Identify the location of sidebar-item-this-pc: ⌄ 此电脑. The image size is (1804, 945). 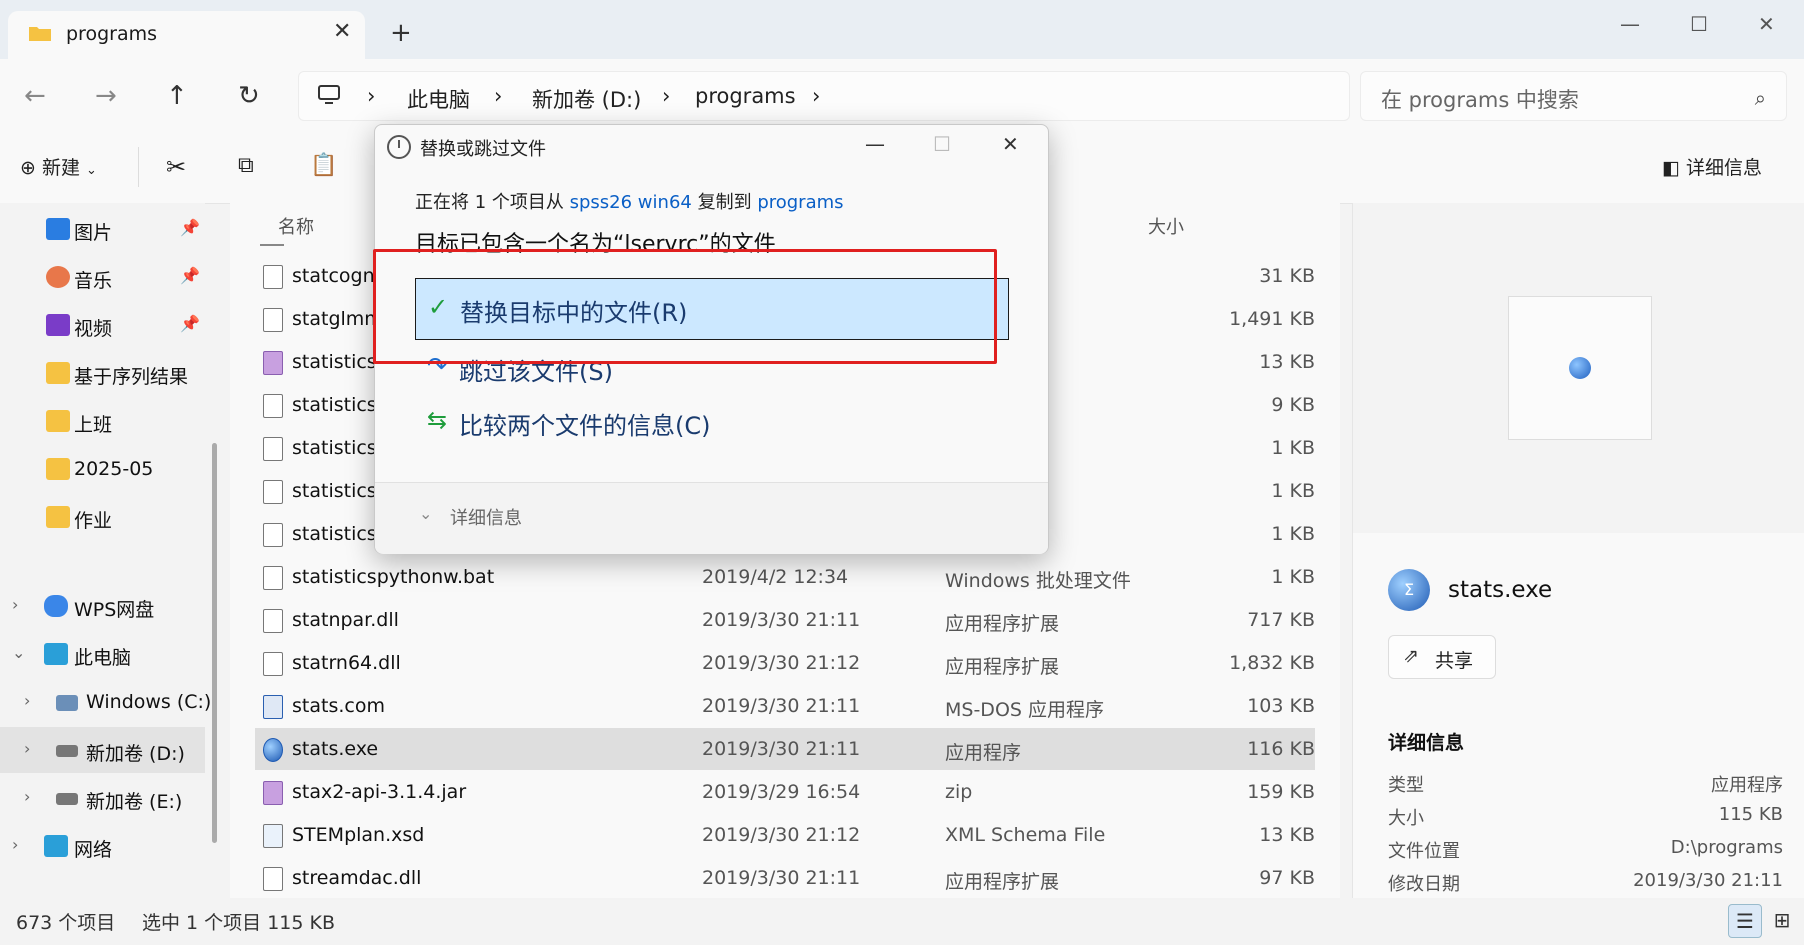
(102, 654).